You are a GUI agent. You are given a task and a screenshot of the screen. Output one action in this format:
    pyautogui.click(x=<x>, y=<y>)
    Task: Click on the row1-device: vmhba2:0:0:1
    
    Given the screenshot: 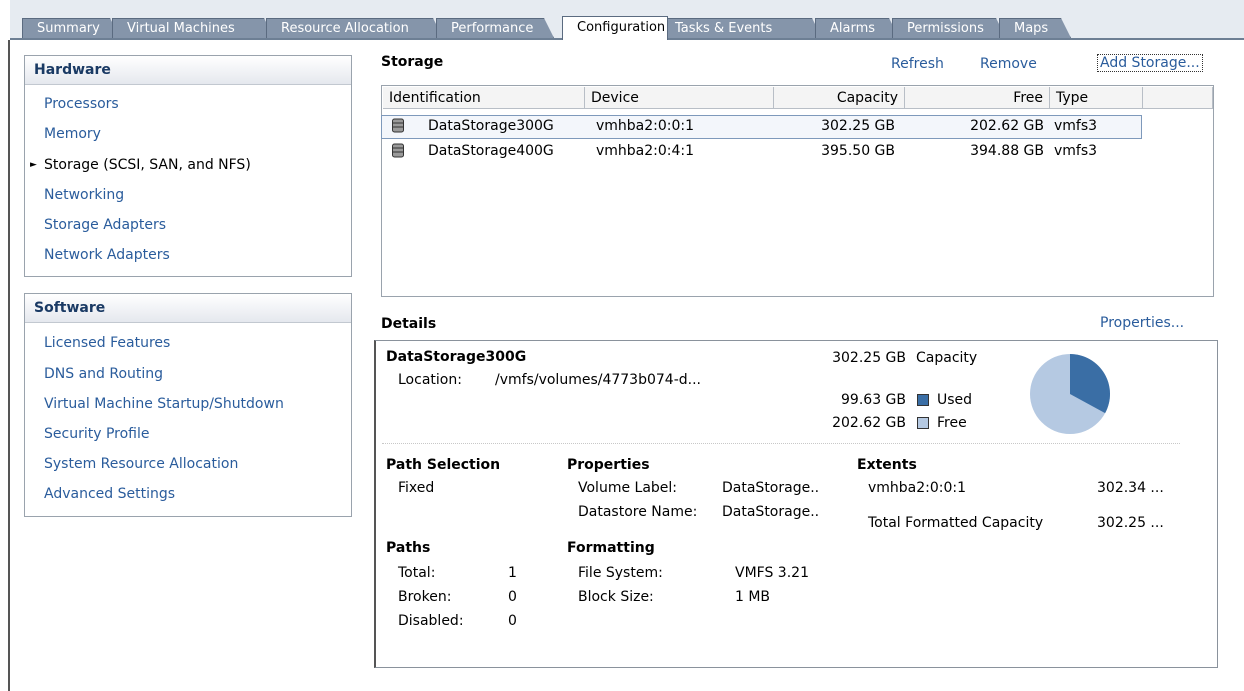 What is the action you would take?
    pyautogui.click(x=645, y=126)
    